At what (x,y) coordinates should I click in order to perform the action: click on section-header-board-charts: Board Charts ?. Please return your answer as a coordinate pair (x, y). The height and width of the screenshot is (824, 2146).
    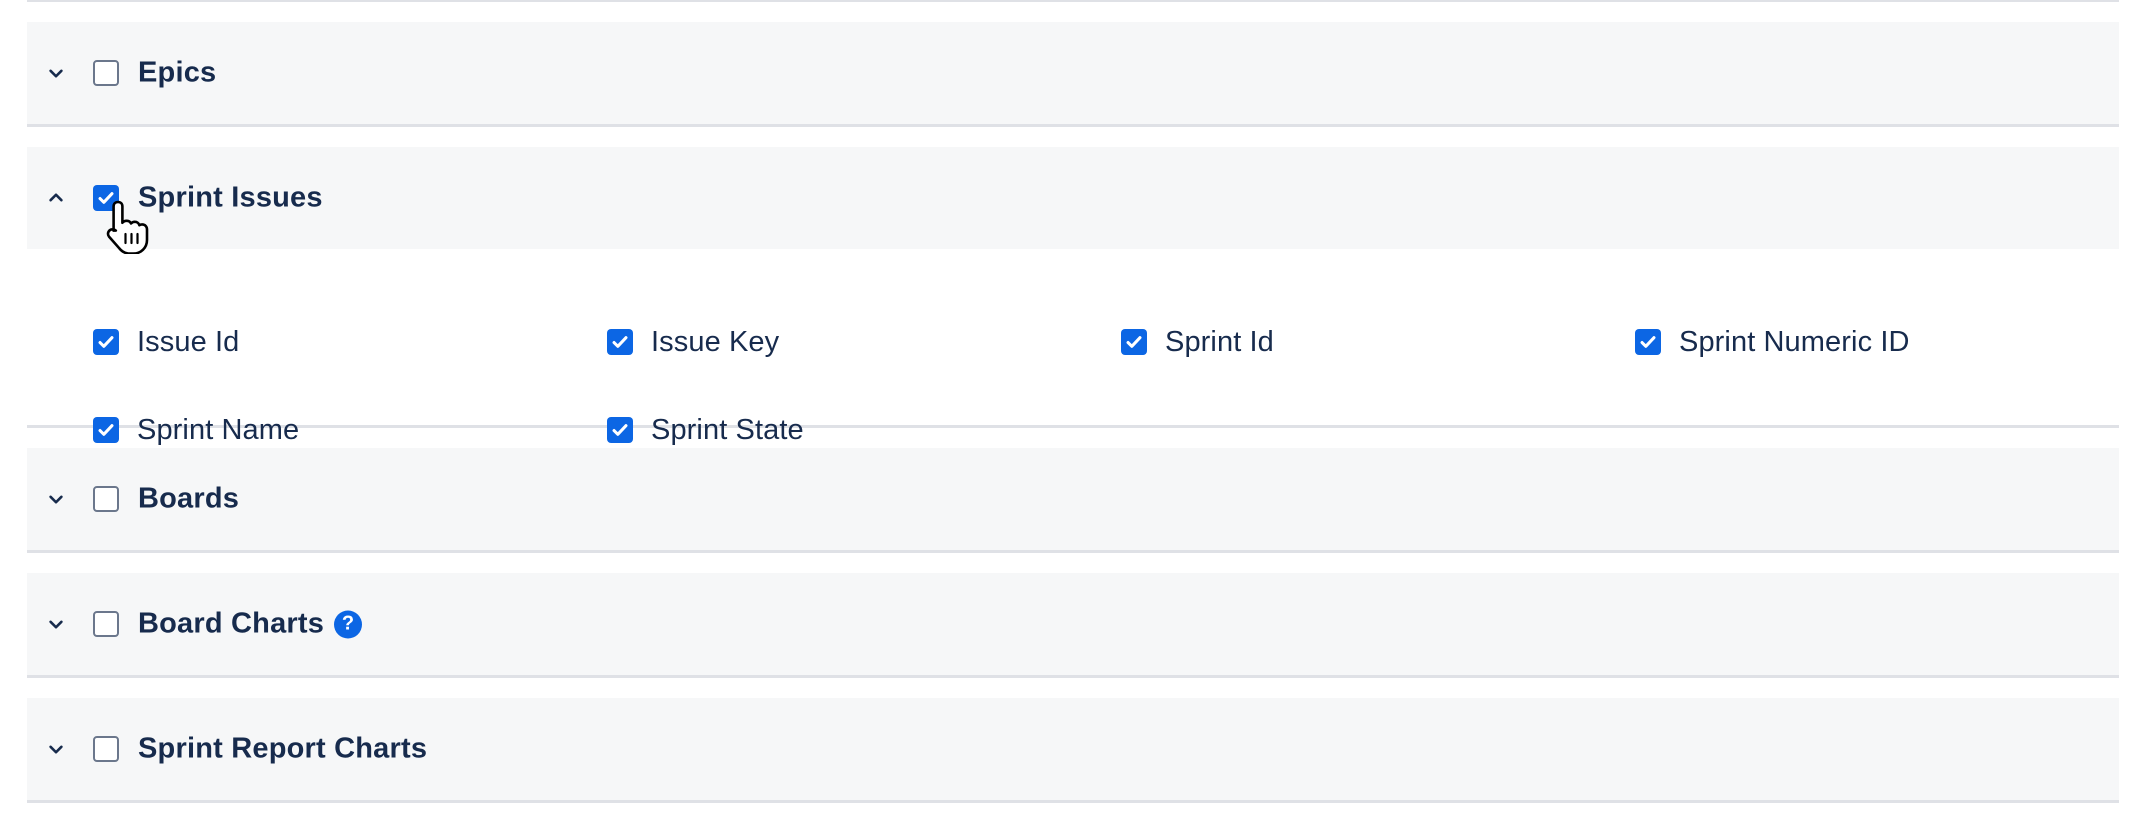
    Looking at the image, I should click on (1073, 624).